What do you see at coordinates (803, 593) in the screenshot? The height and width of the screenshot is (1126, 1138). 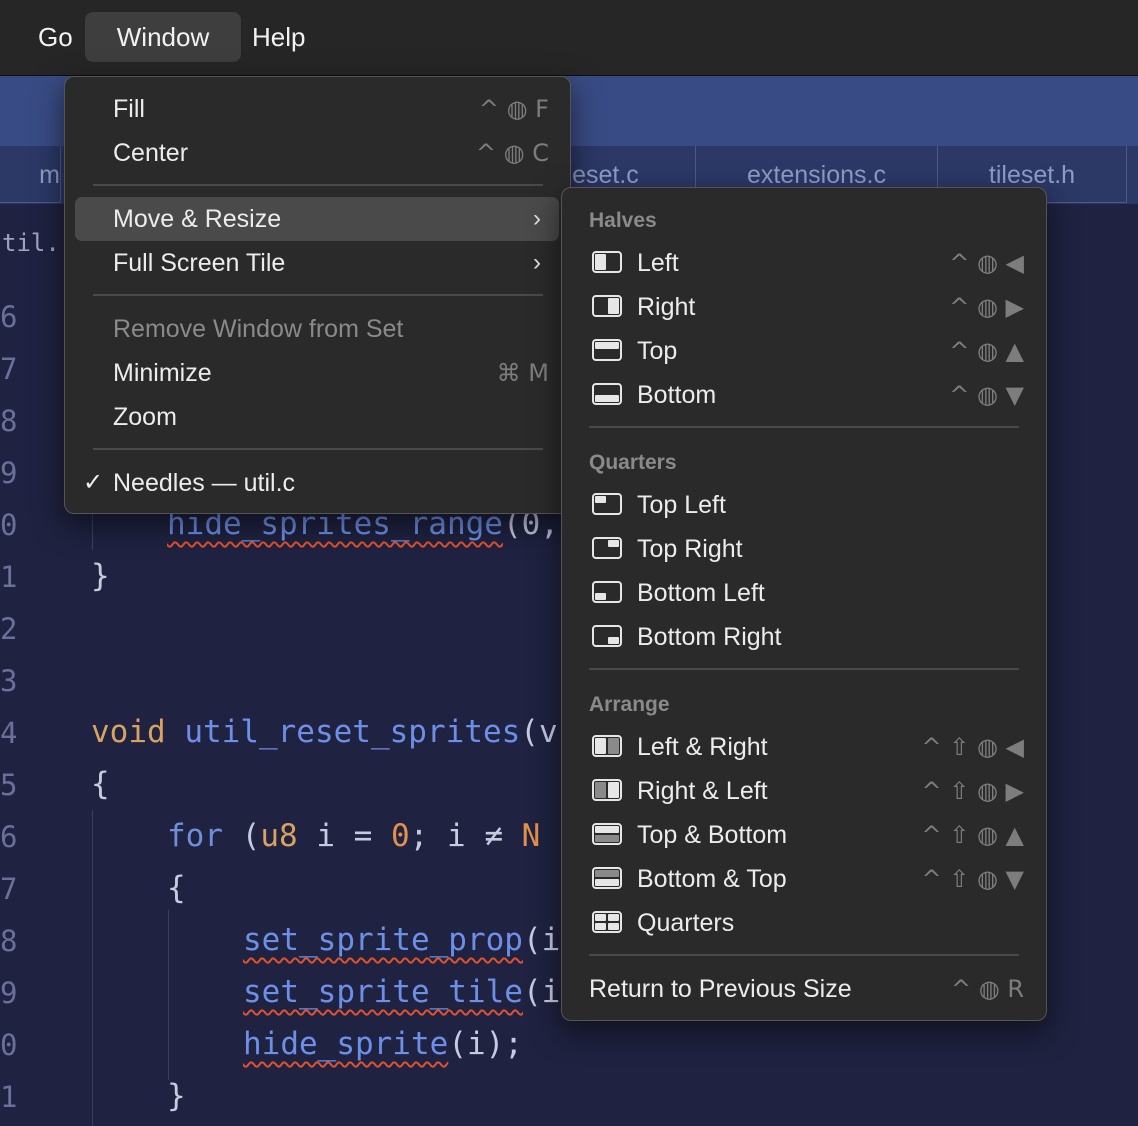 I see `menu-item-bottom-left: Bottom Left` at bounding box center [803, 593].